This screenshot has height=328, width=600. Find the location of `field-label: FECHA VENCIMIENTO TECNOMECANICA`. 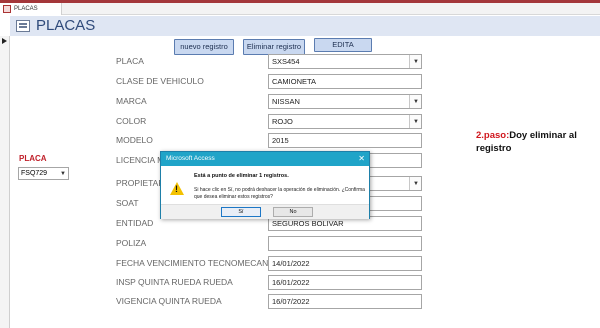

field-label: FECHA VENCIMIENTO TECNOMECANICA is located at coordinates (199, 263).